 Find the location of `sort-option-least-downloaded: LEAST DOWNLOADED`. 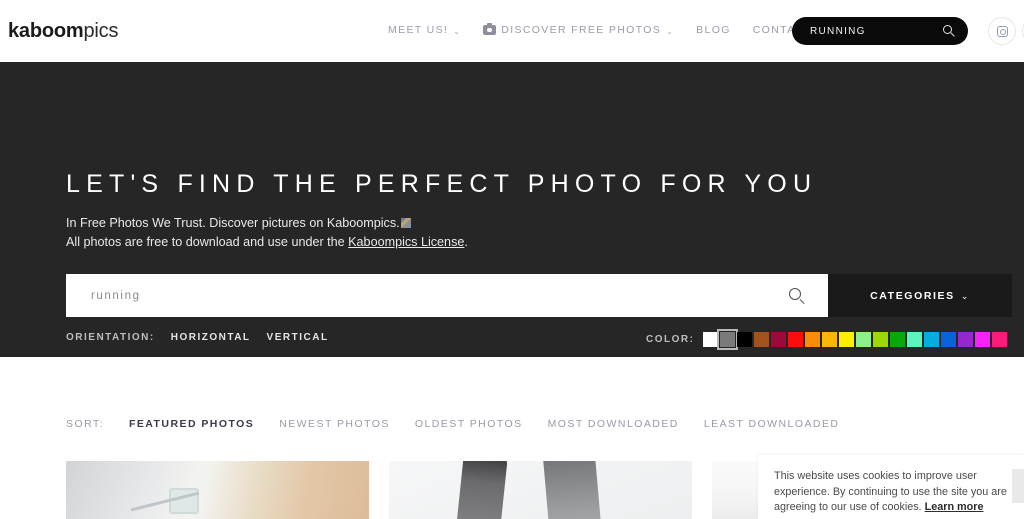

sort-option-least-downloaded: LEAST DOWNLOADED is located at coordinates (772, 424).